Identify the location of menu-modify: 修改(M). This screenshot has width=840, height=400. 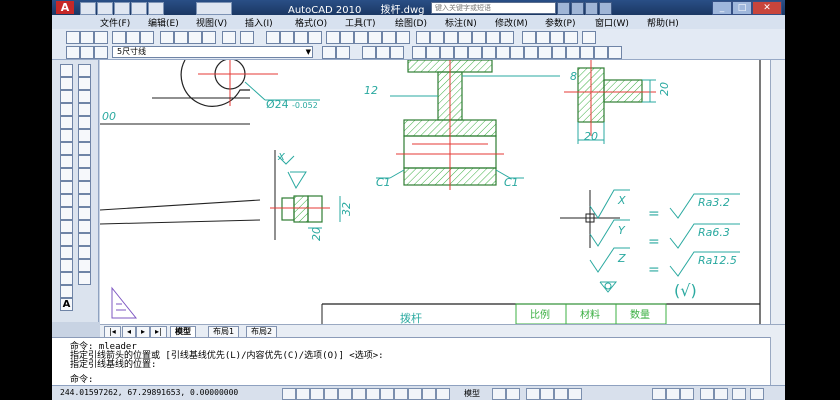
(511, 22).